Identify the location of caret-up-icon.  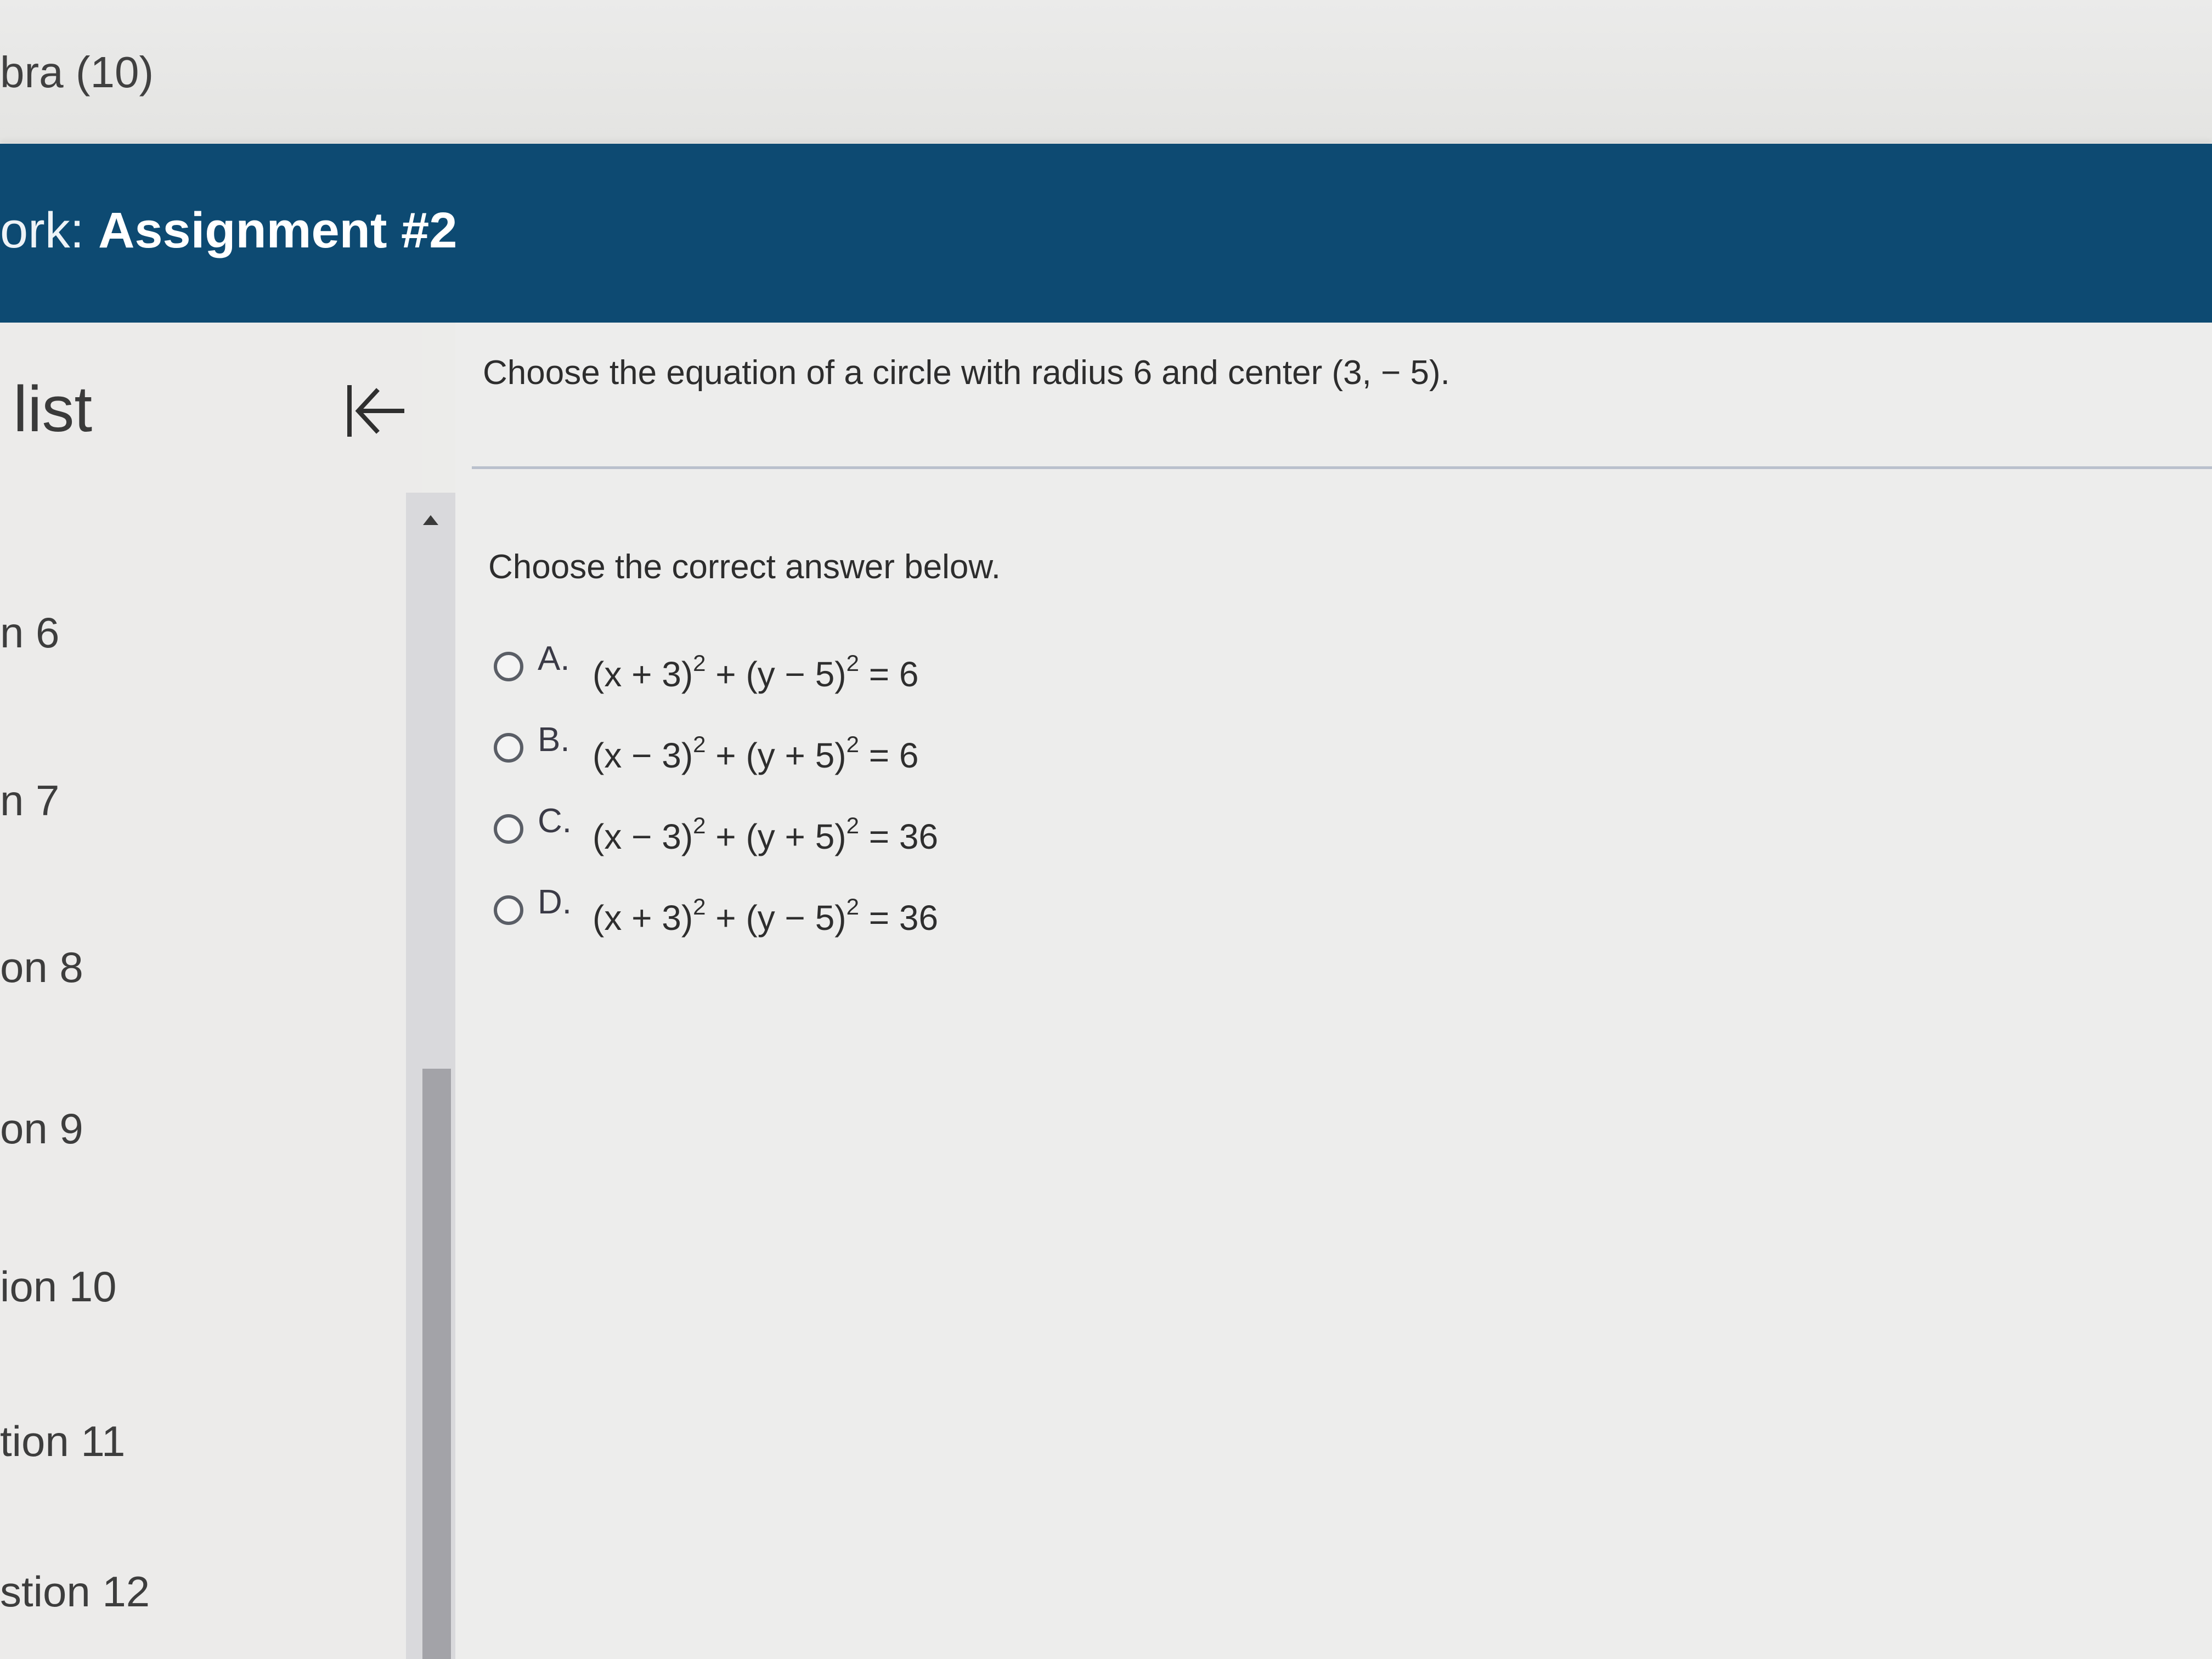
(430, 520).